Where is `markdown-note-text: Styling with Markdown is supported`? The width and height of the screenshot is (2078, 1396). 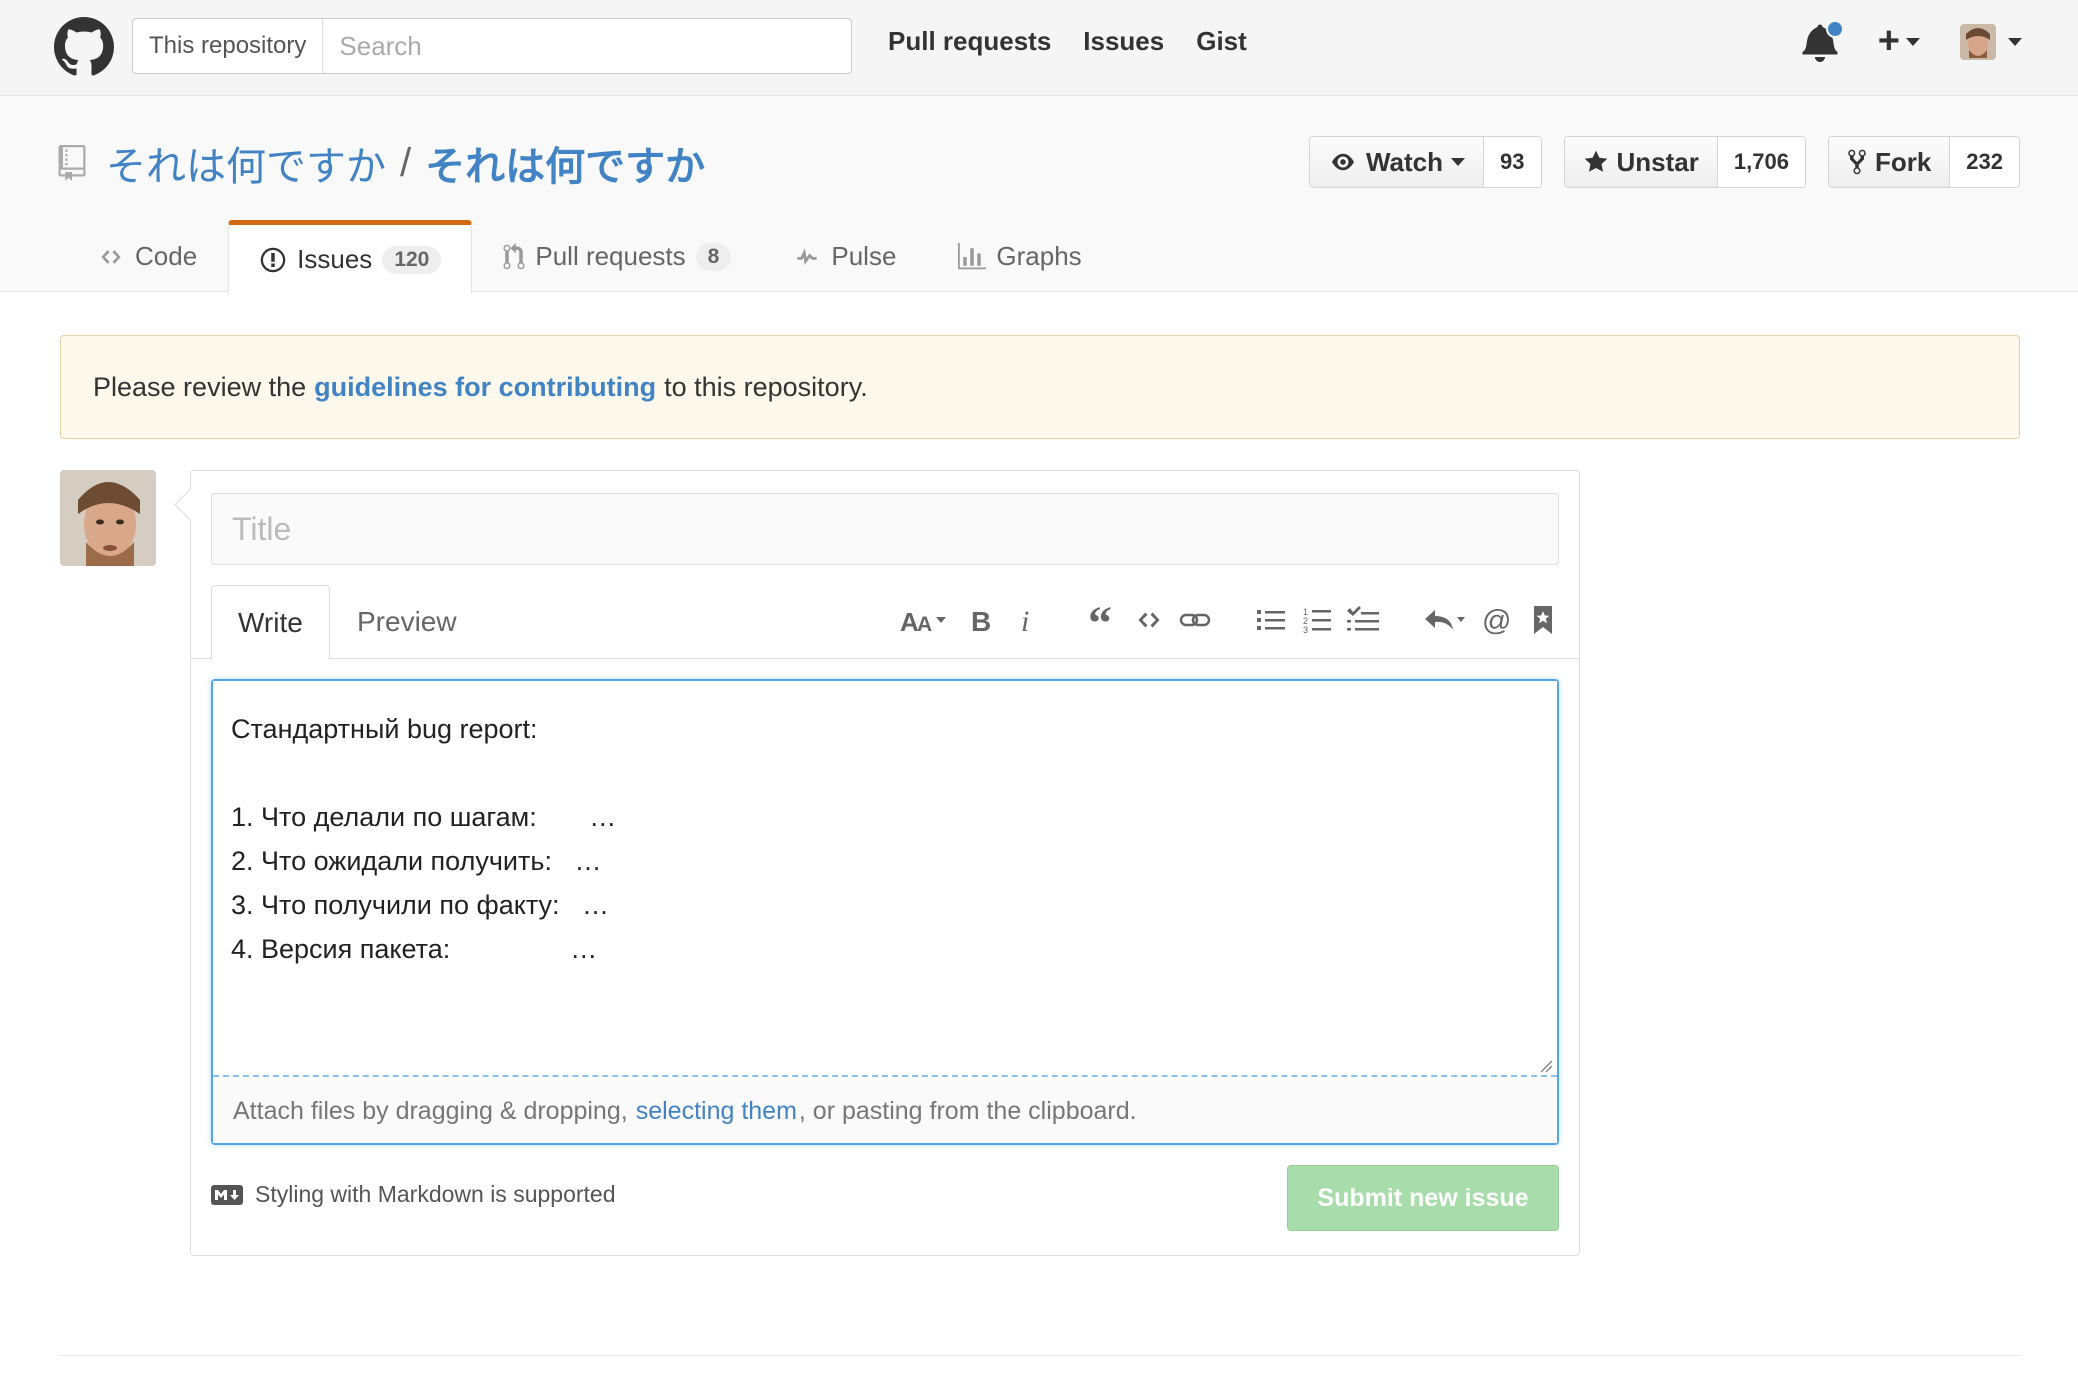 markdown-note-text: Styling with Markdown is supported is located at coordinates (435, 1194).